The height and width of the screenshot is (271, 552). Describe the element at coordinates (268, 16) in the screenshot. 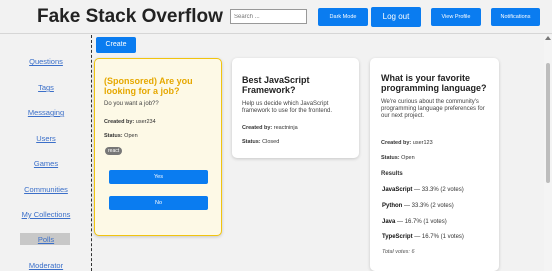

I see `search-input` at that location.